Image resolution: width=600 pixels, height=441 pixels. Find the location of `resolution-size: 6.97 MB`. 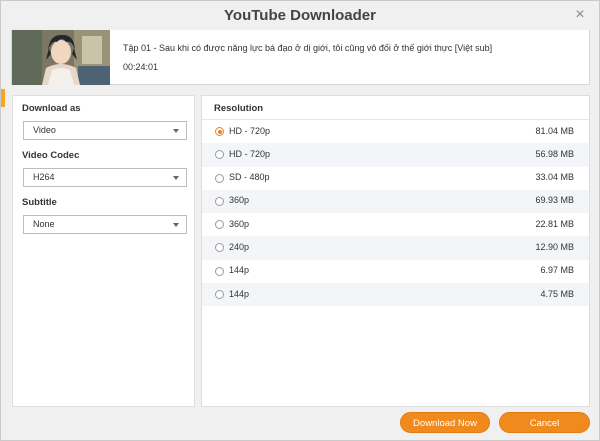

resolution-size: 6.97 MB is located at coordinates (557, 270).